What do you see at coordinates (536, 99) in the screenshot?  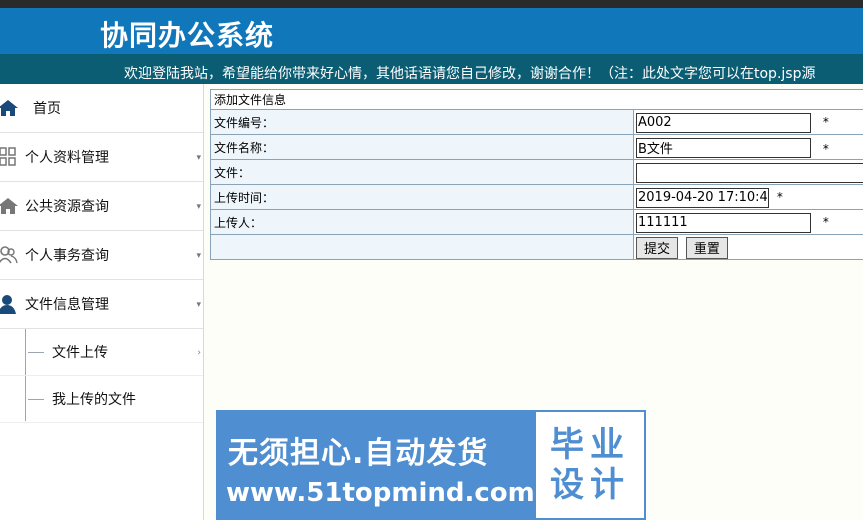 I see `form-caption: 添加文件信息` at bounding box center [536, 99].